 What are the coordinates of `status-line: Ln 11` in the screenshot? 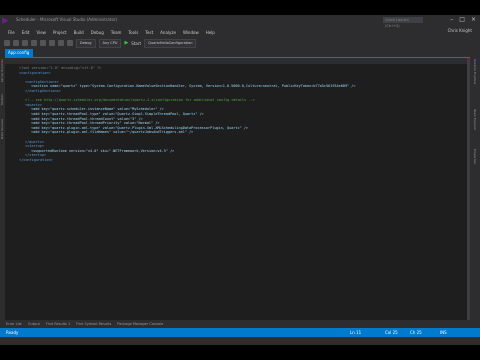 It's located at (356, 332).